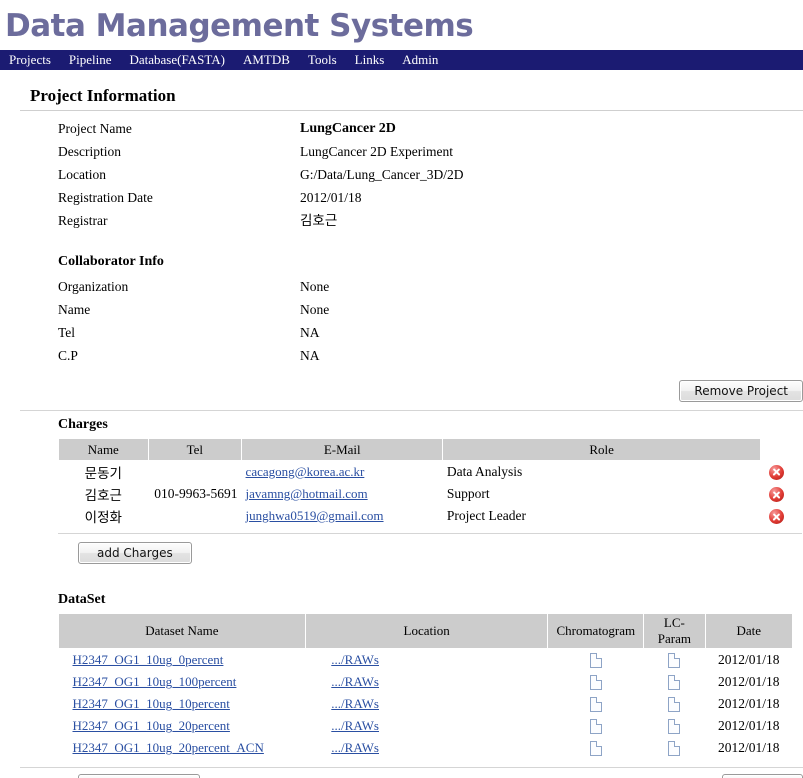  What do you see at coordinates (776, 450) in the screenshot?
I see `charges-col-actions` at bounding box center [776, 450].